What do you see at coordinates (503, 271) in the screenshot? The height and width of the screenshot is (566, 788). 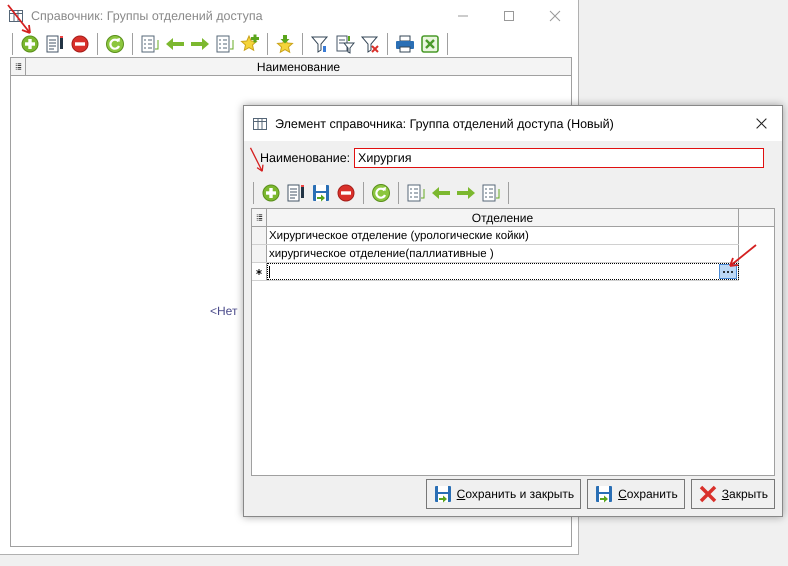 I see `input-field` at bounding box center [503, 271].